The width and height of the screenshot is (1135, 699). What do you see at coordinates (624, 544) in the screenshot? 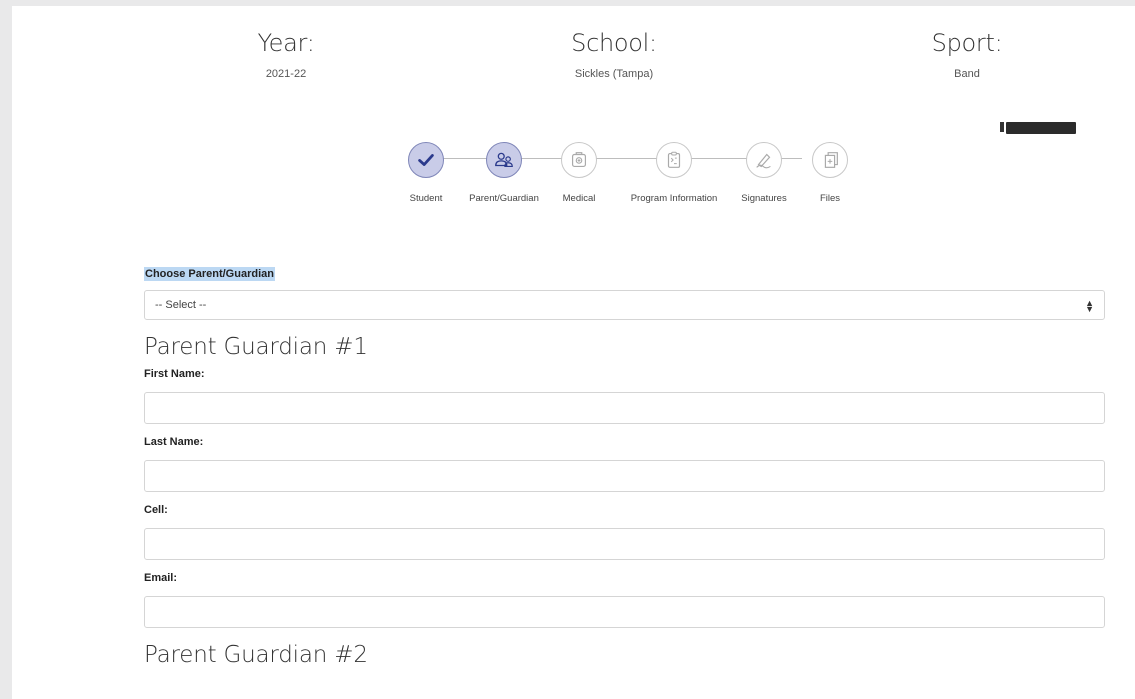
I see `cell-input` at bounding box center [624, 544].